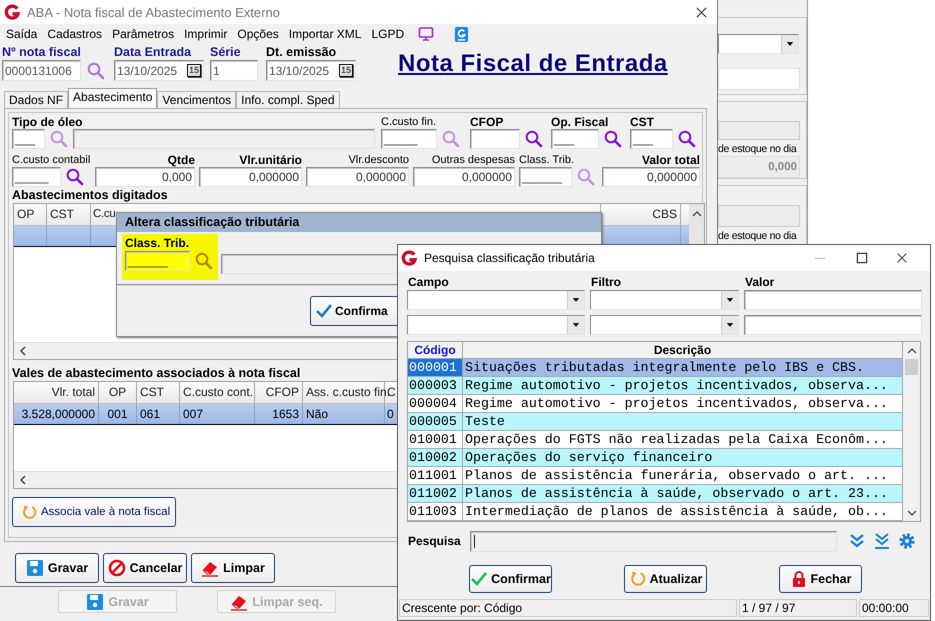  What do you see at coordinates (217, 392) in the screenshot?
I see `column-header: C.custo cont.` at bounding box center [217, 392].